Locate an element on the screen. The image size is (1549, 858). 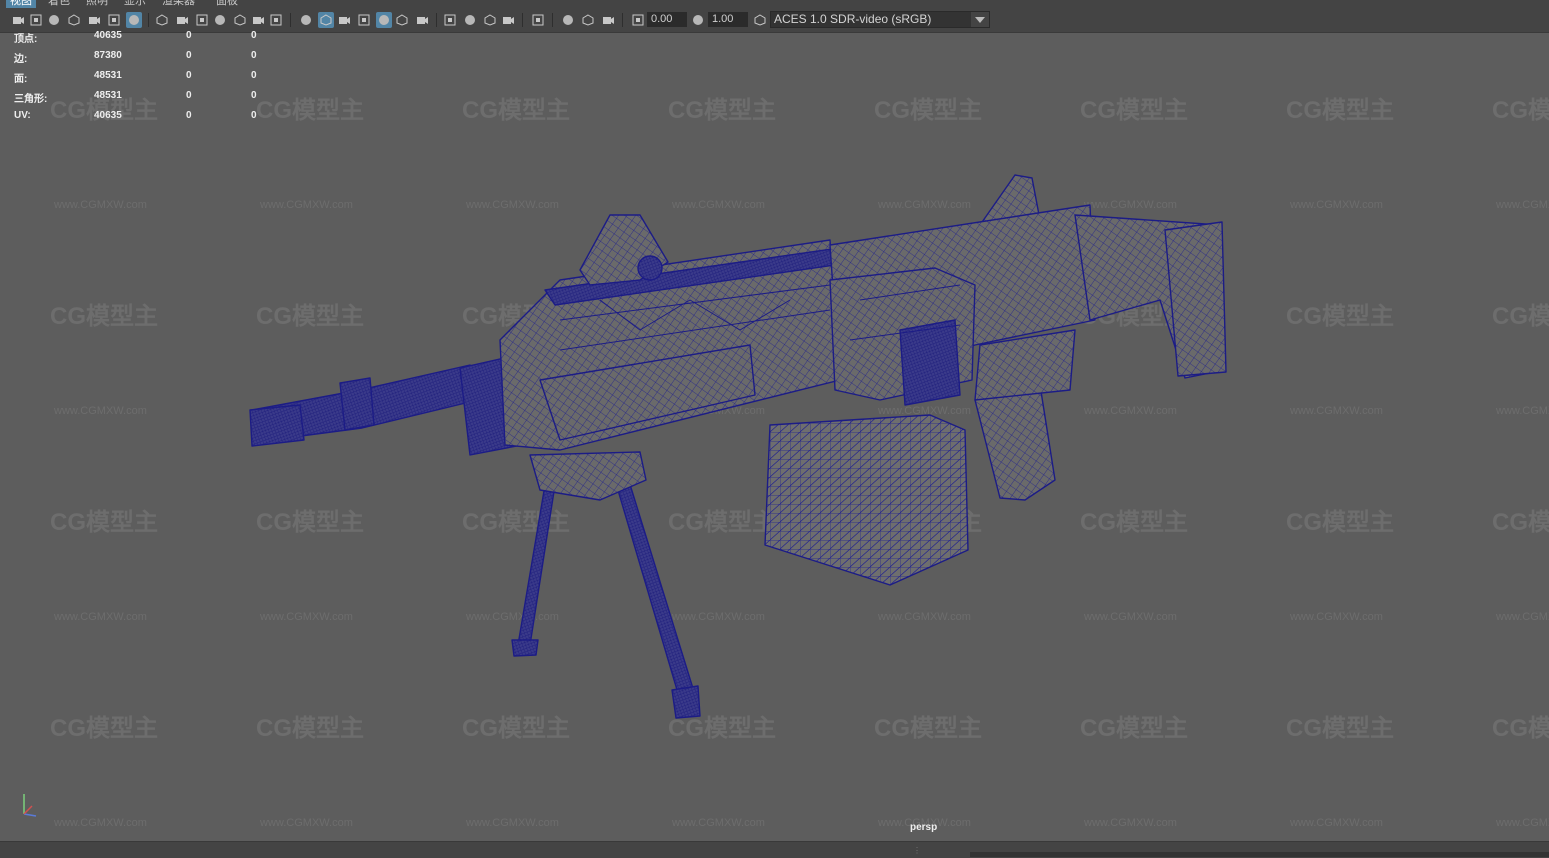
xray-components-icon is located at coordinates (608, 20).